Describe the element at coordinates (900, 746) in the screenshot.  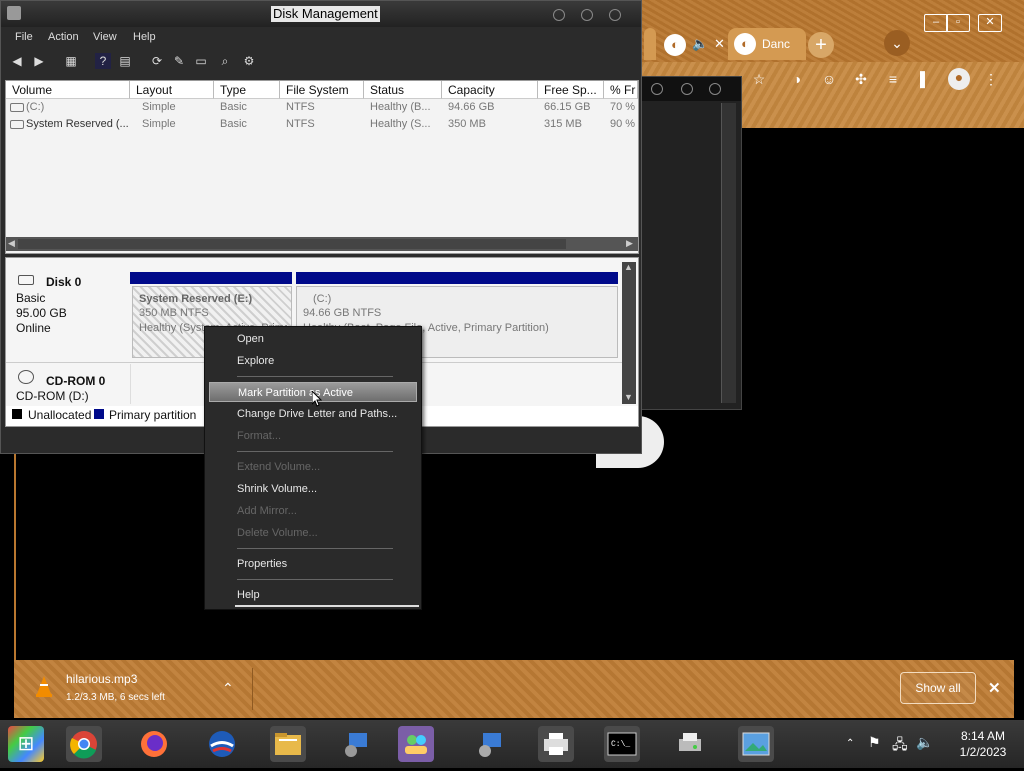
I see `network-icon: 🖧` at that location.